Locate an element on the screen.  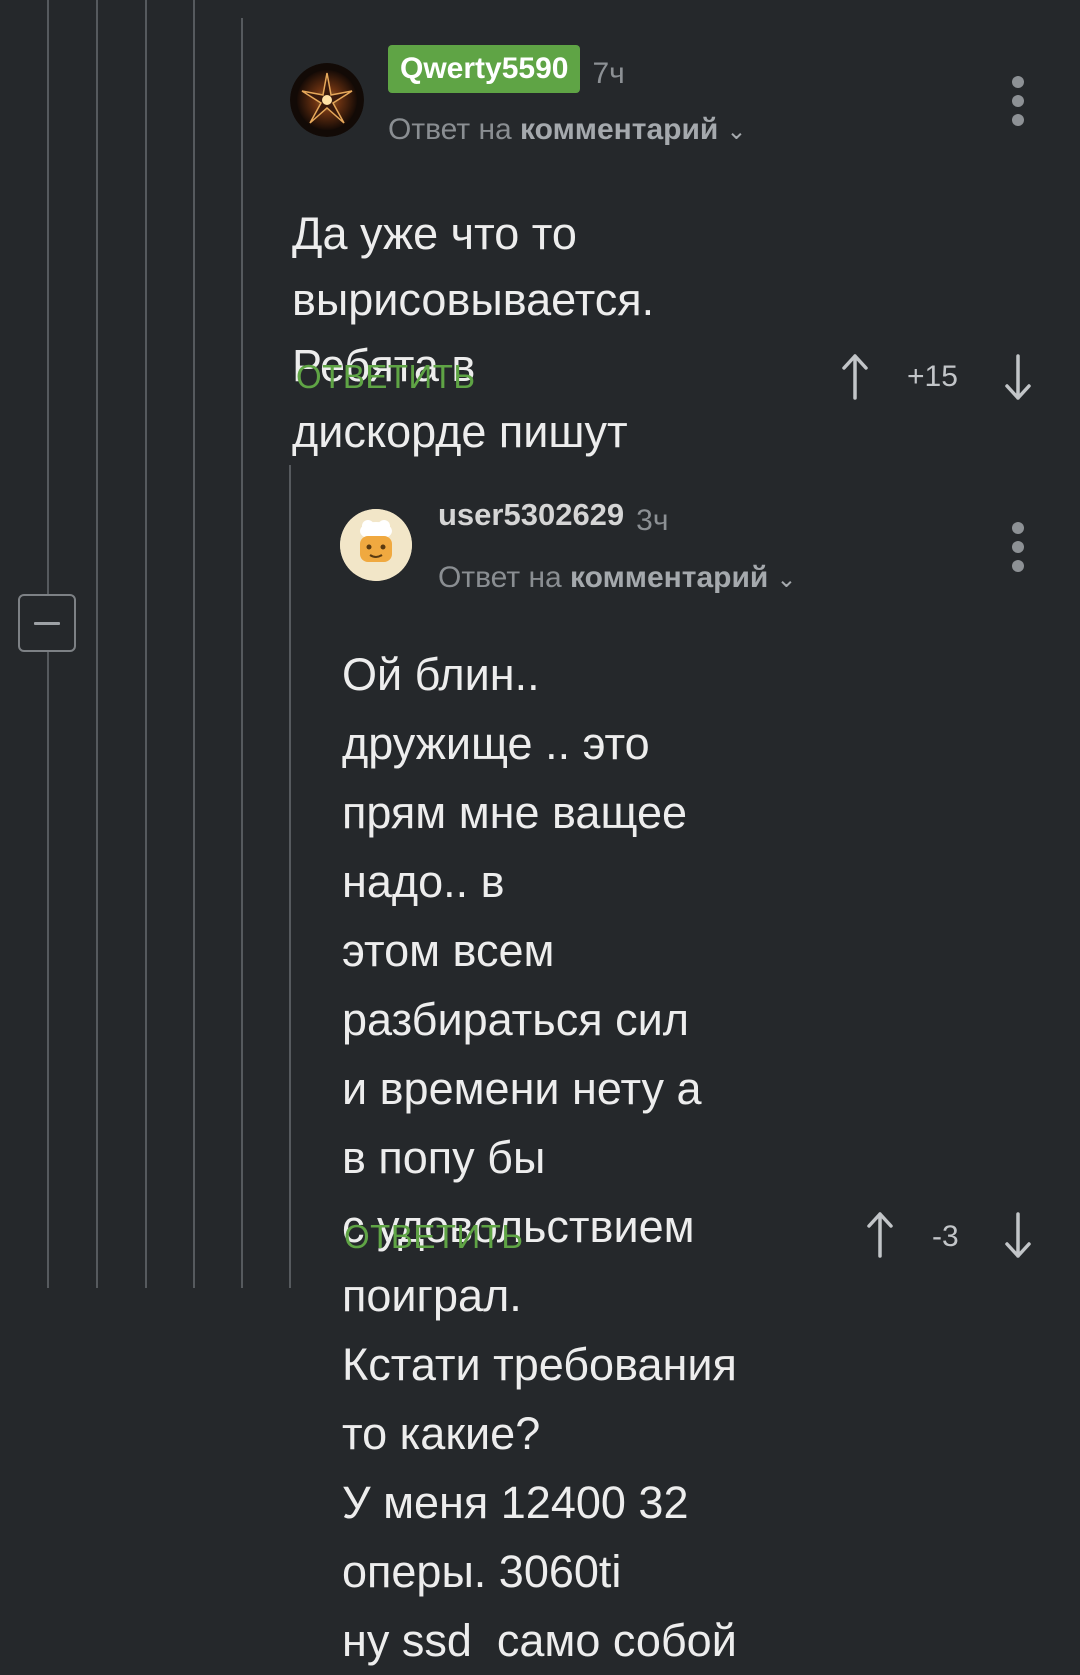
comment-header: Qwerty5590 7ч is located at coordinates (506, 69).